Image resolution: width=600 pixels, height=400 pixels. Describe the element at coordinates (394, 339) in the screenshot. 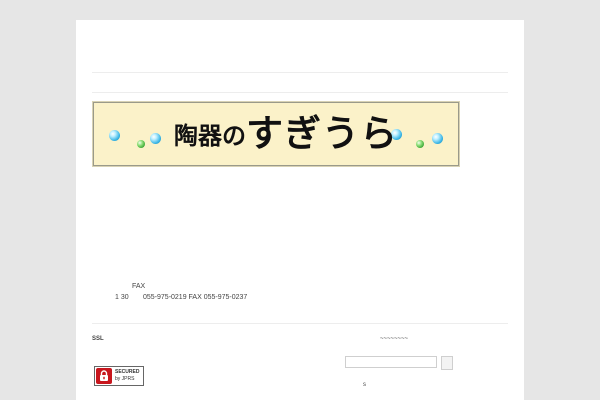

I see `footer-right-label: ~~~~~~~~` at that location.